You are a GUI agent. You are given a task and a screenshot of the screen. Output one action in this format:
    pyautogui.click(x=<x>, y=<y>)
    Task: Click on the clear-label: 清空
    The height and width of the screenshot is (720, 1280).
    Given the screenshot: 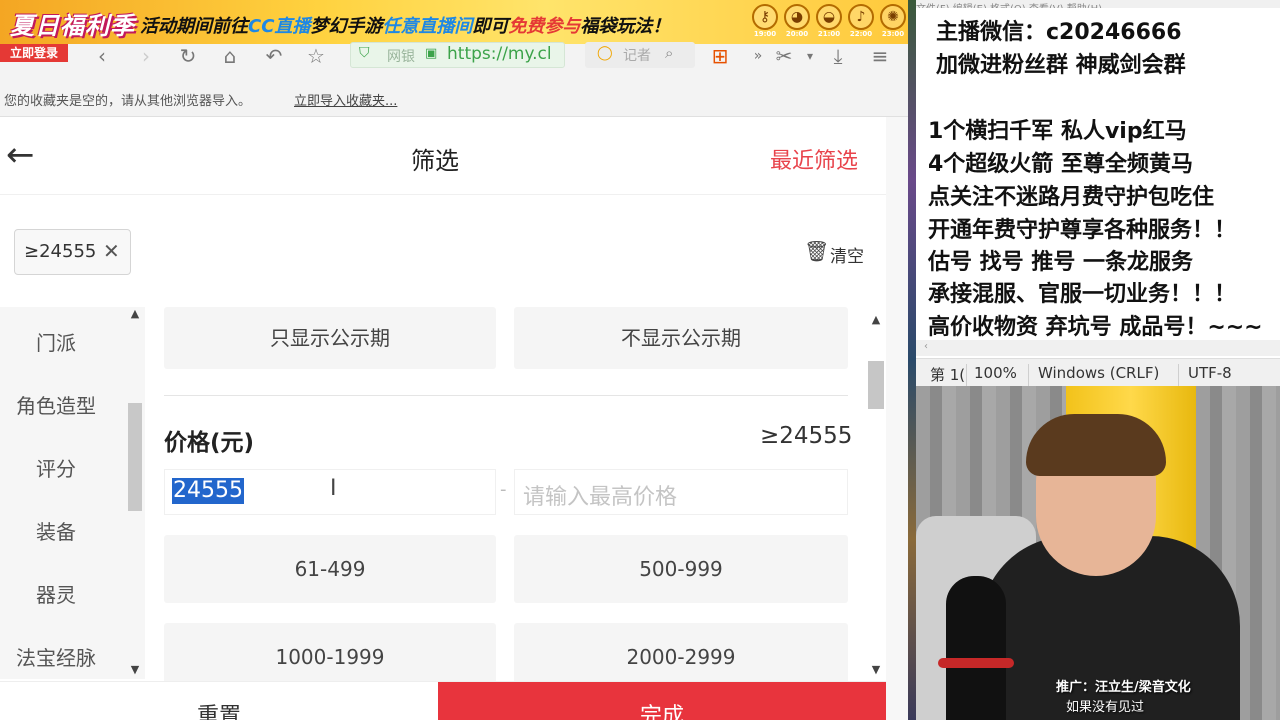 What is the action you would take?
    pyautogui.click(x=847, y=257)
    